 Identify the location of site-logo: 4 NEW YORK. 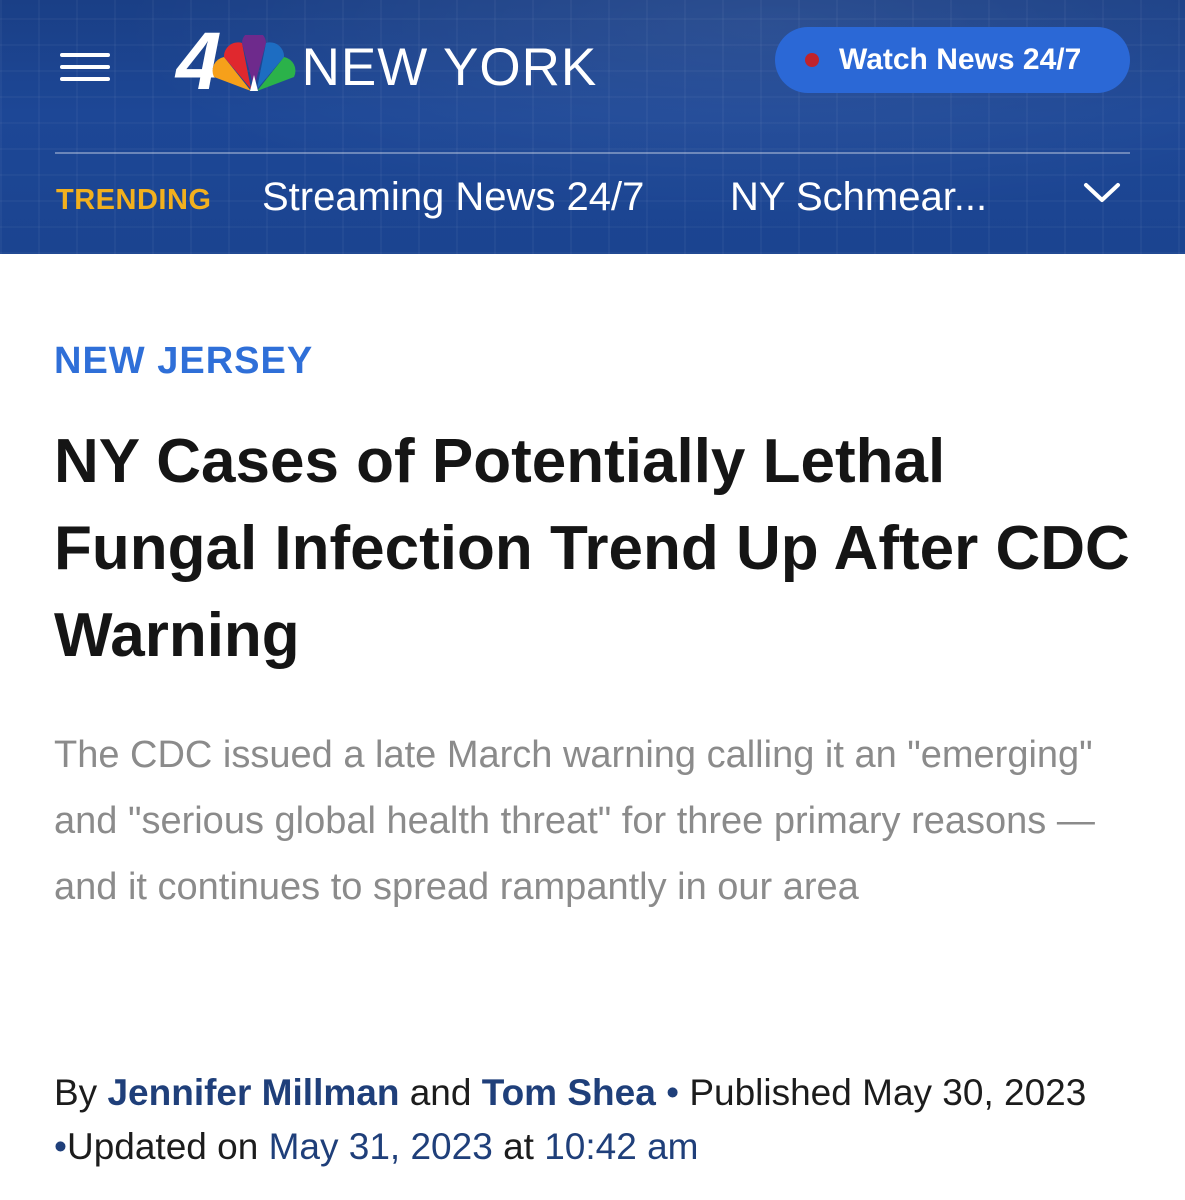
(387, 62).